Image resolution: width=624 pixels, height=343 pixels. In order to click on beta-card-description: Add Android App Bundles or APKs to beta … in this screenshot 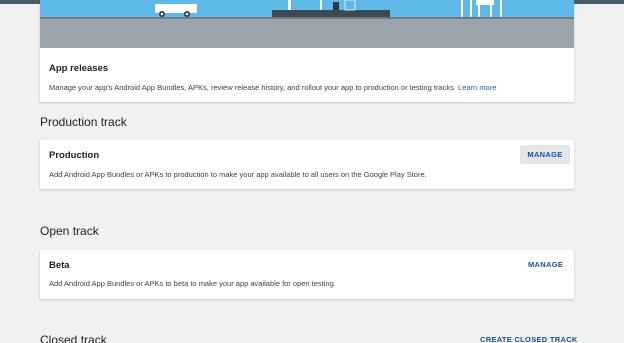, I will do `click(192, 283)`.